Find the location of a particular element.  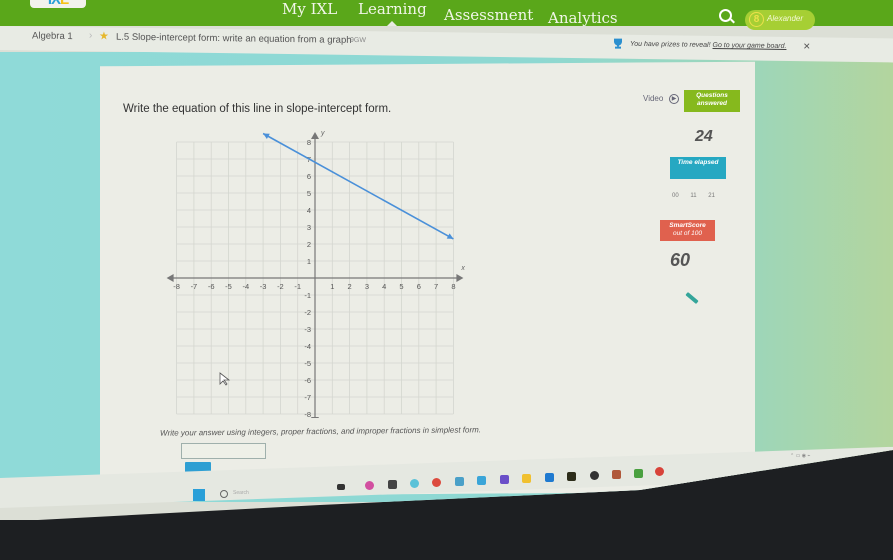

time-elapsed-value: 00 11 21 is located at coordinates (693, 196).